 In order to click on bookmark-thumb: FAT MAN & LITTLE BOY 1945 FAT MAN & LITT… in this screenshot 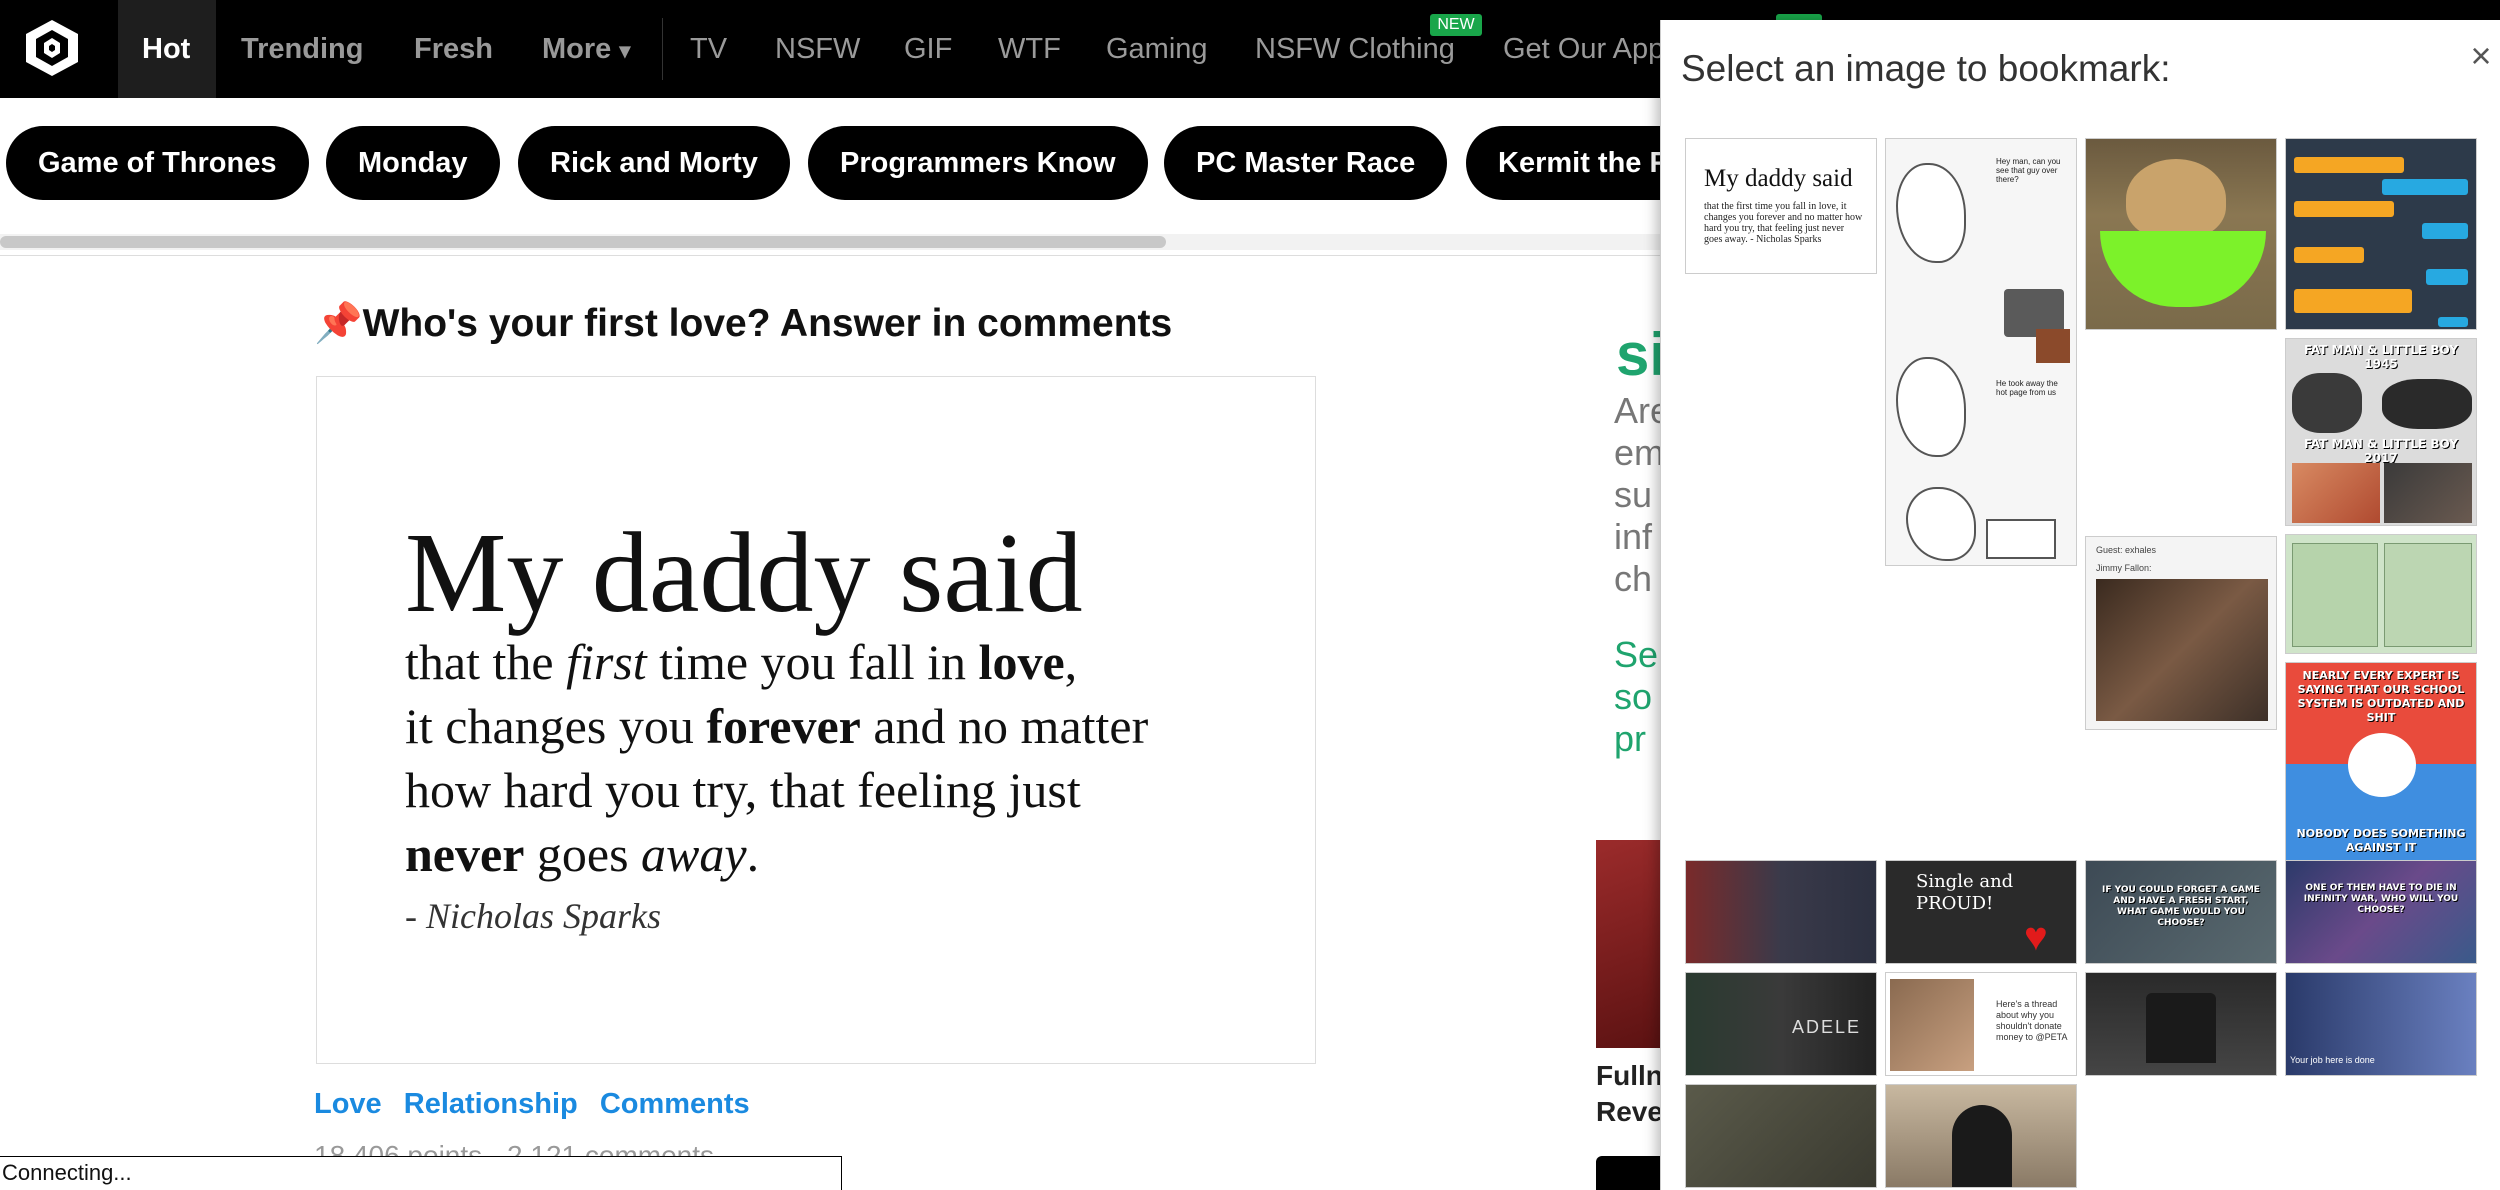, I will do `click(2381, 432)`.